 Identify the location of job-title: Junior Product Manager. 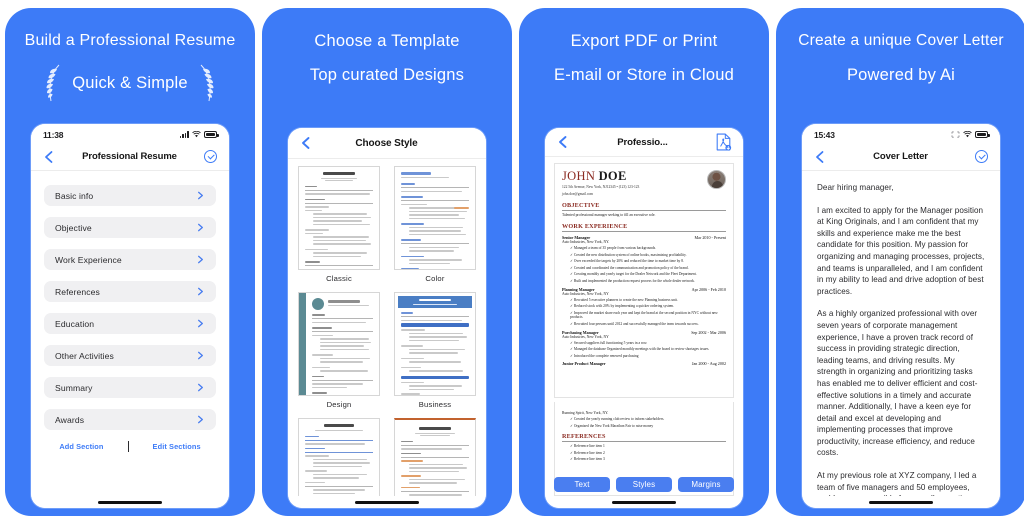
(584, 364).